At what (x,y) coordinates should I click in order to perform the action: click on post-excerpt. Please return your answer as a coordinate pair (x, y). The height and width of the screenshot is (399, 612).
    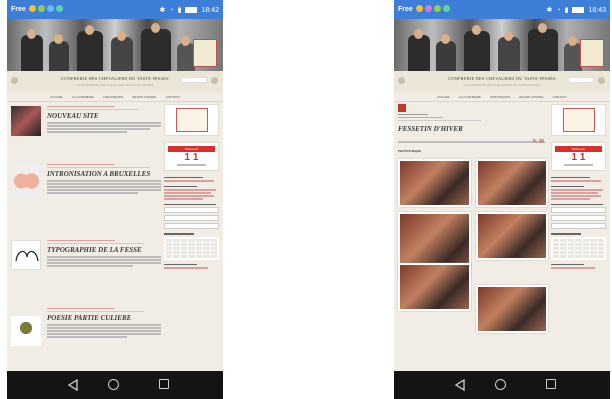
    Looking at the image, I should click on (104, 127).